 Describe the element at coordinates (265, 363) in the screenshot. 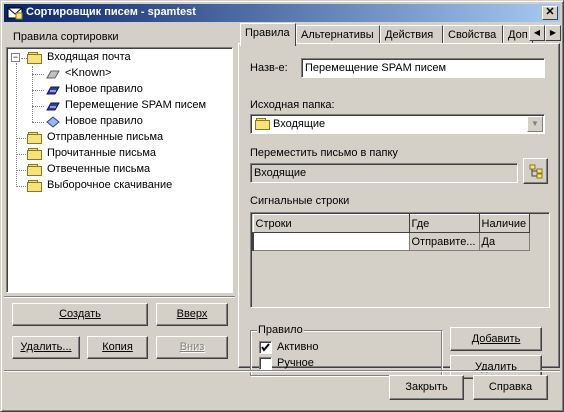

I see `manual-checkbox` at that location.